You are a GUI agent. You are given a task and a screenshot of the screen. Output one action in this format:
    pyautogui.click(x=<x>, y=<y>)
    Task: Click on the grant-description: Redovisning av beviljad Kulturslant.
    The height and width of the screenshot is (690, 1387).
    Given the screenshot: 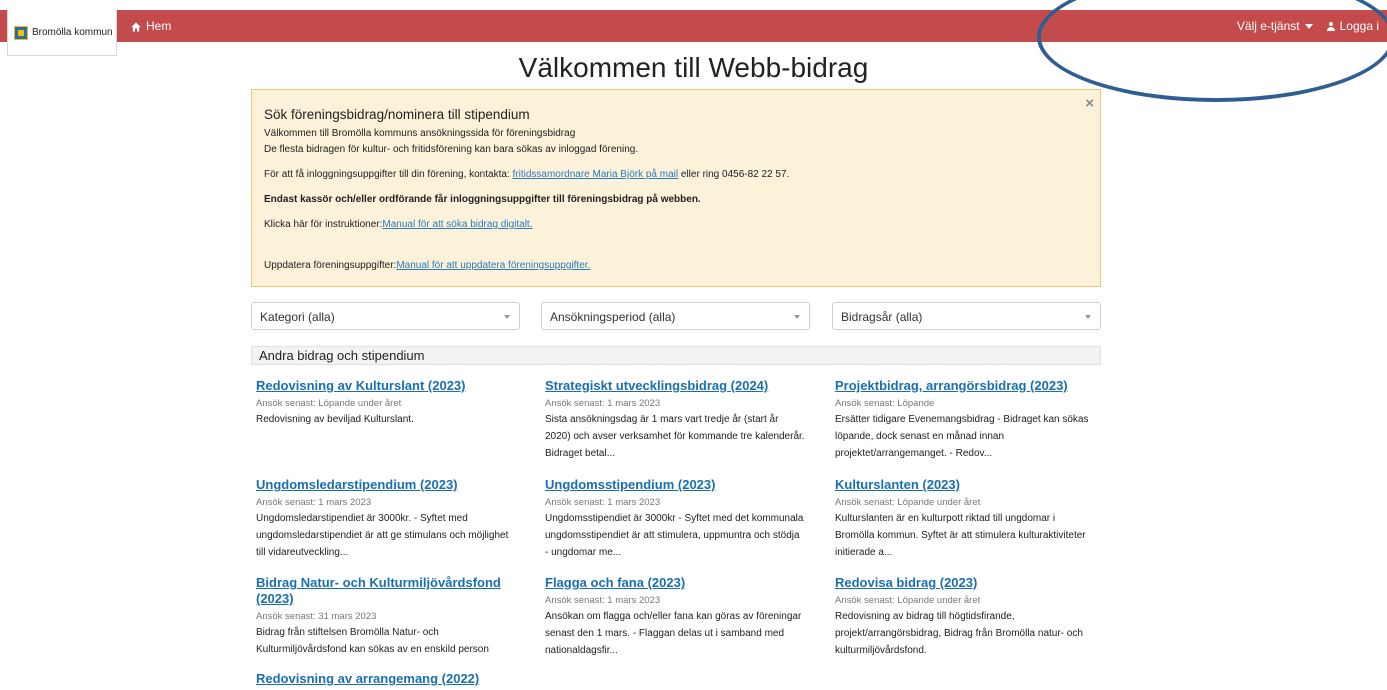 What is the action you would take?
    pyautogui.click(x=335, y=419)
    